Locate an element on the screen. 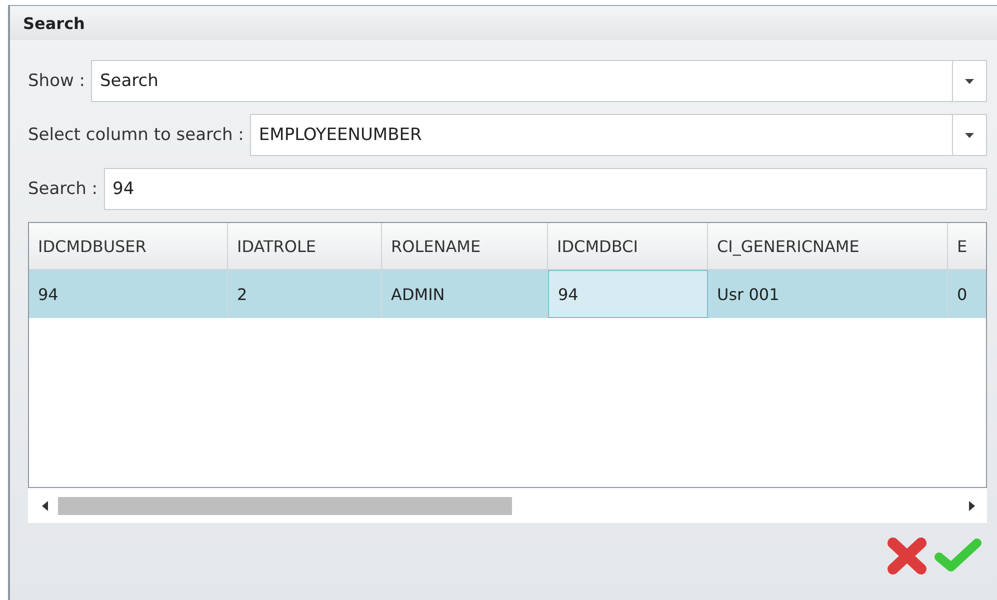 This screenshot has width=997, height=600. scrollbar-thumb is located at coordinates (285, 505).